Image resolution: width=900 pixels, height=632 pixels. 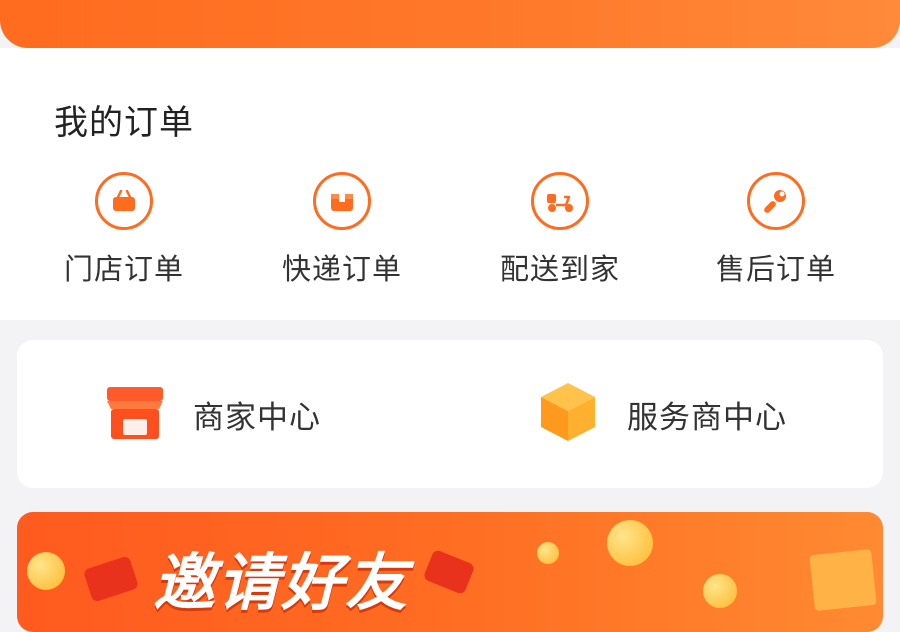 What do you see at coordinates (124, 123) in the screenshot?
I see `my-orders-title: 我的订单` at bounding box center [124, 123].